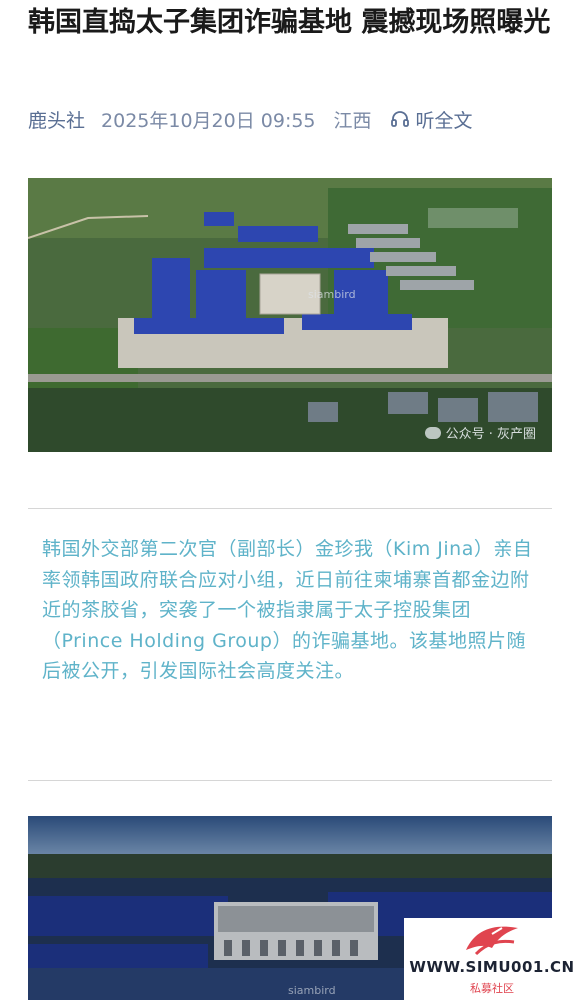 This screenshot has height=1000, width=580. I want to click on article-meta: 鹿头社 2025年10月20日 09:55 江西 听全文, so click(250, 119).